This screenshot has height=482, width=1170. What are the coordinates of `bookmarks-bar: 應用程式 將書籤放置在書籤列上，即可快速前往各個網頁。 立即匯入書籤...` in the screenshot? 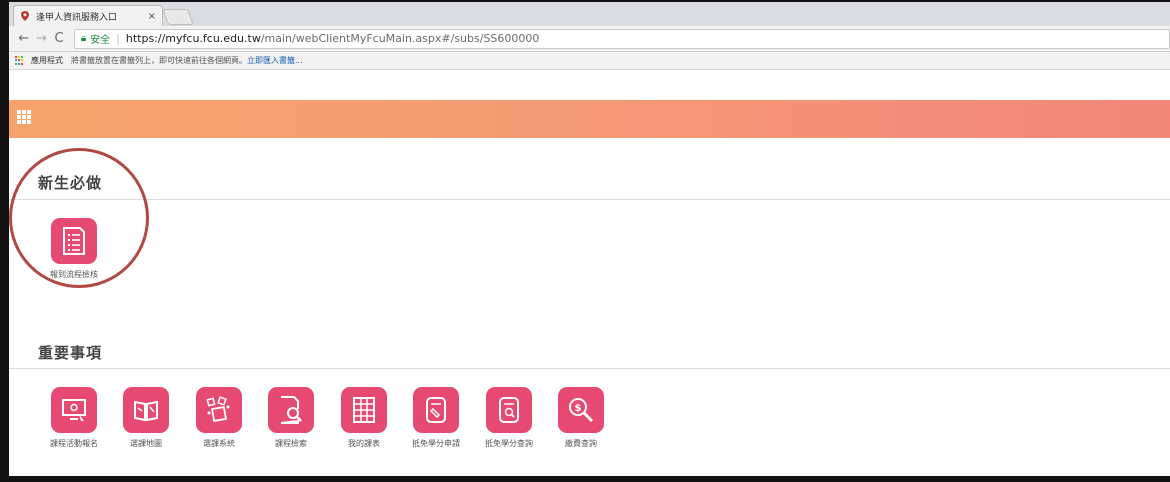 It's located at (589, 61).